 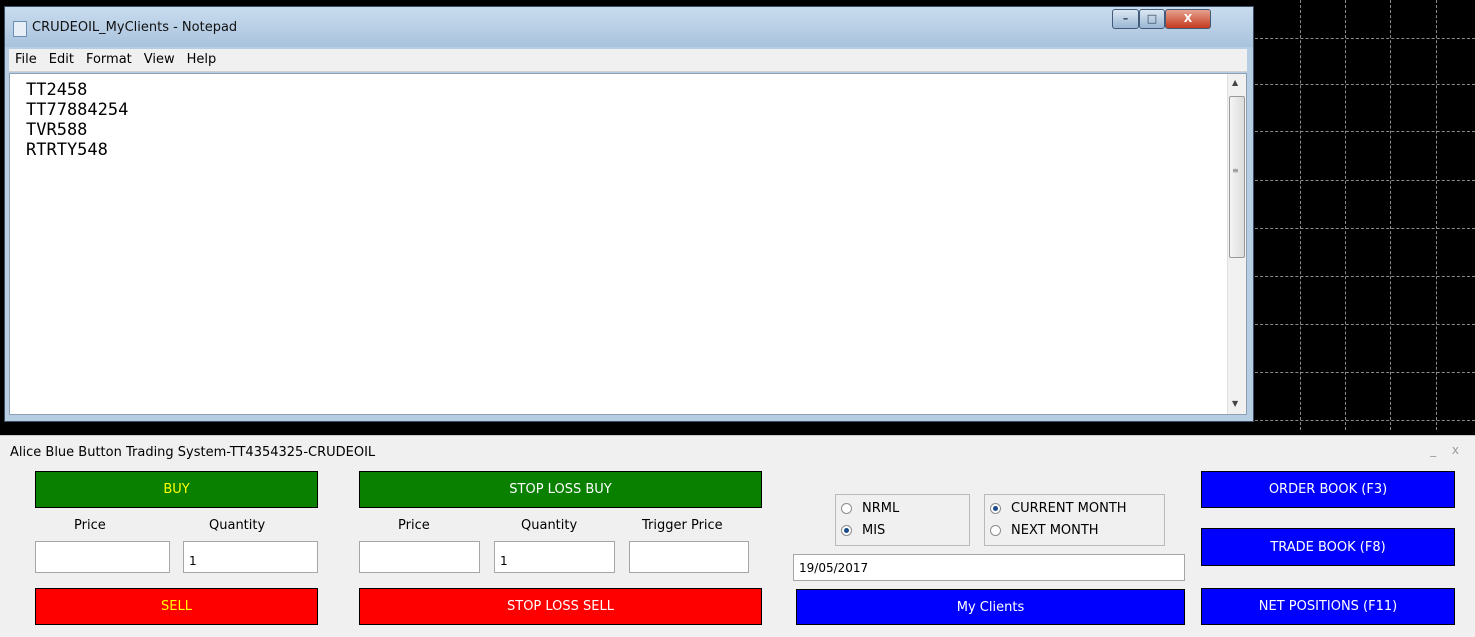 I want to click on notepad-title: CRUDEOIL_MyClients - Notepad, so click(x=135, y=27).